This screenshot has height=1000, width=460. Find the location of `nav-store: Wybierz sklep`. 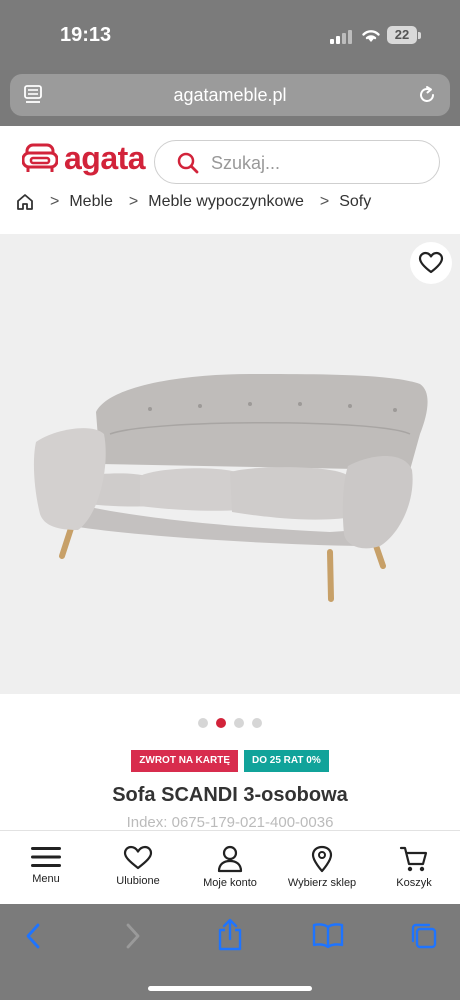

nav-store: Wybierz sklep is located at coordinates (322, 868).